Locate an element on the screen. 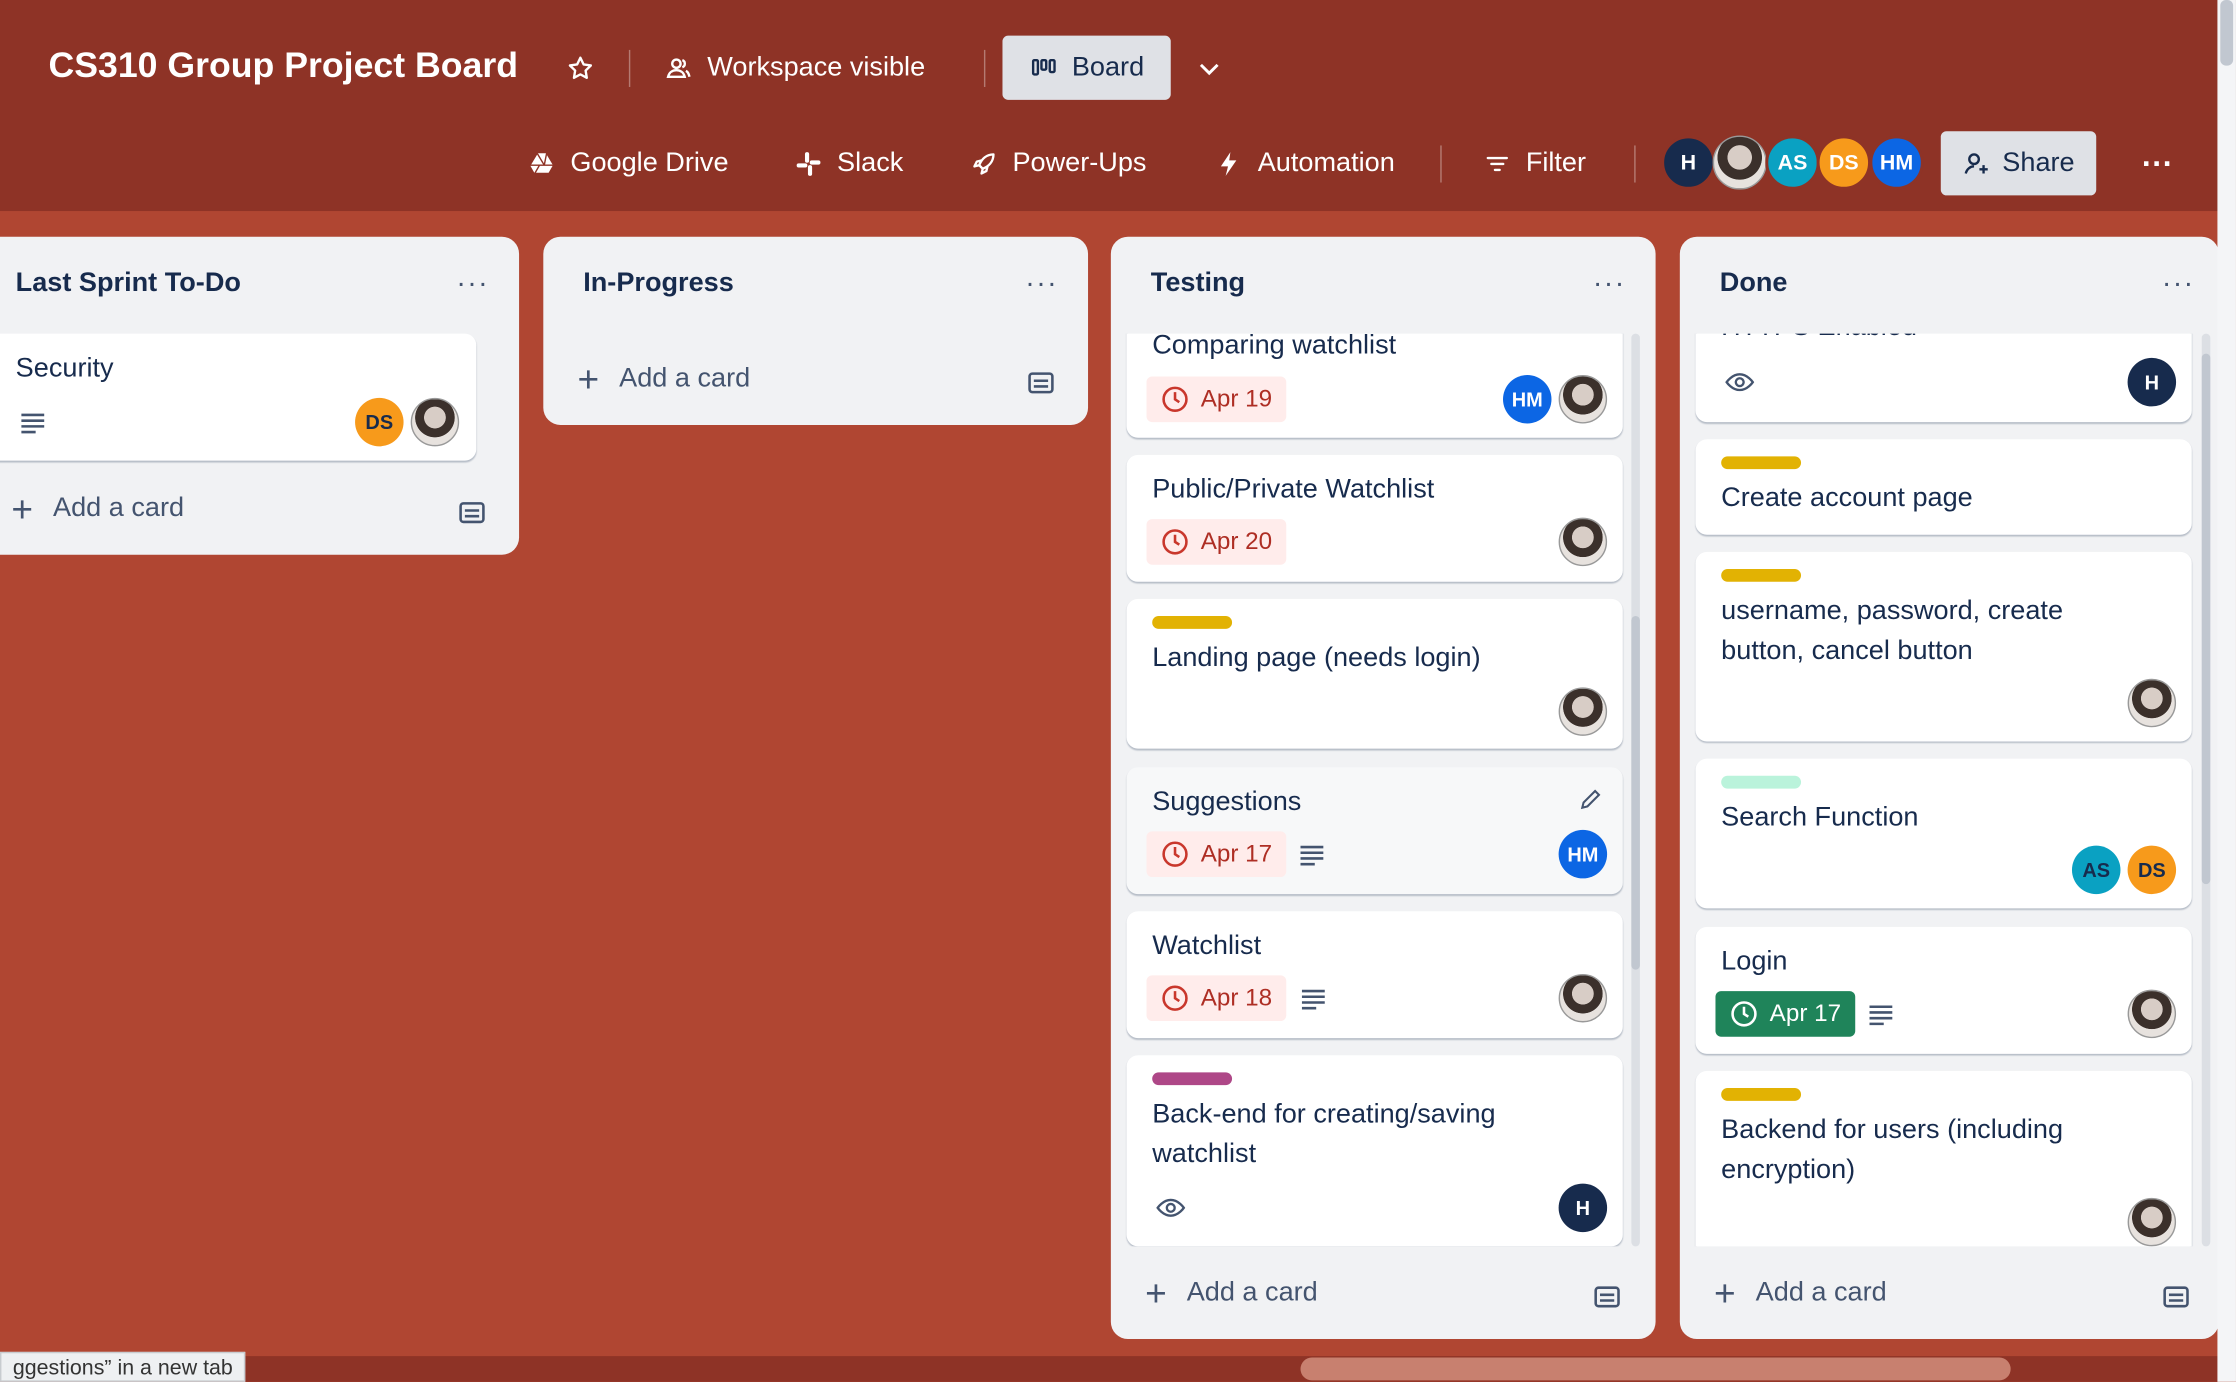  star-button is located at coordinates (580, 68).